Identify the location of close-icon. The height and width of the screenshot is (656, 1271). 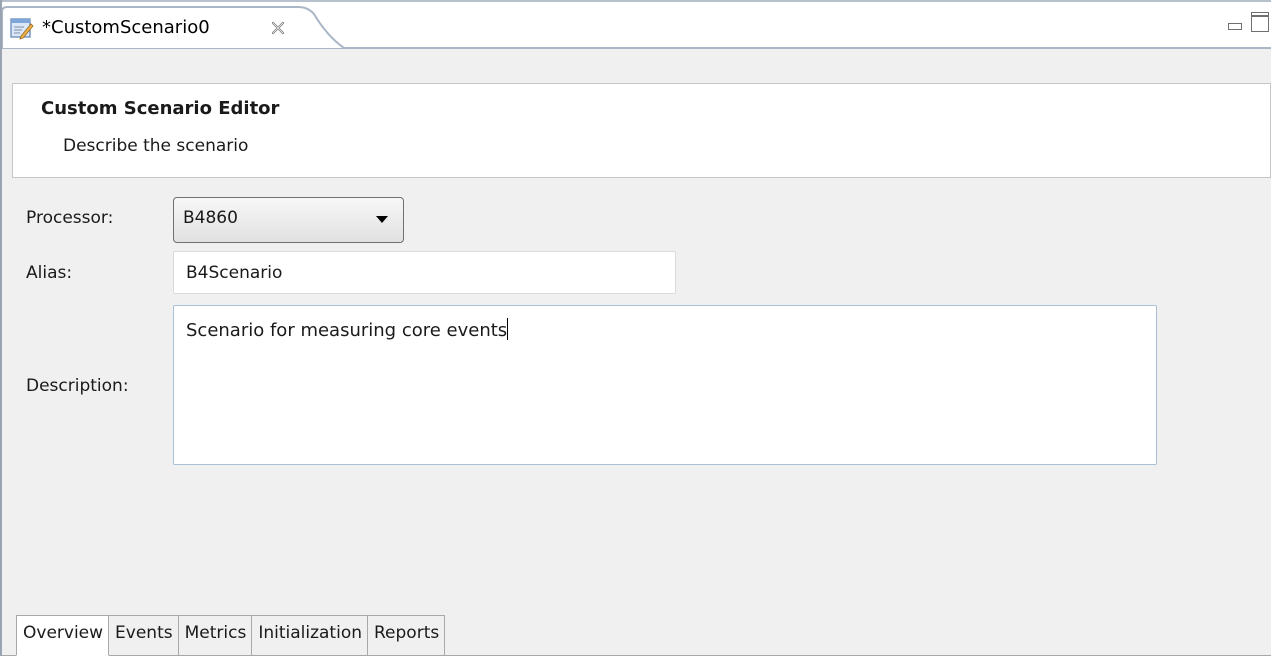
(278, 28).